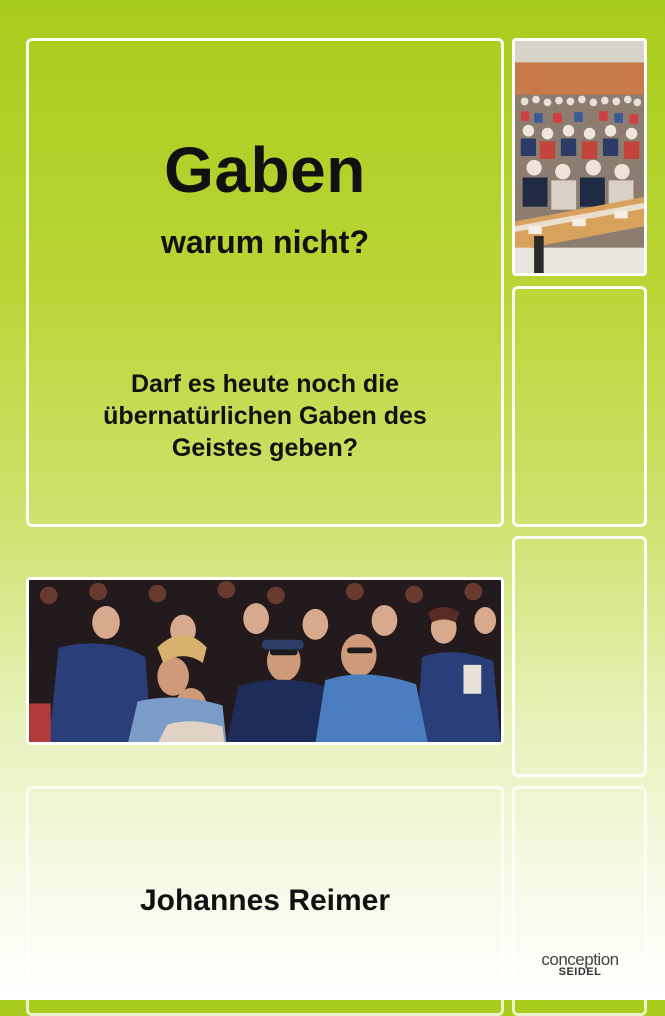  What do you see at coordinates (265, 384) in the screenshot?
I see `tagline-line: Darf es heute noch die` at bounding box center [265, 384].